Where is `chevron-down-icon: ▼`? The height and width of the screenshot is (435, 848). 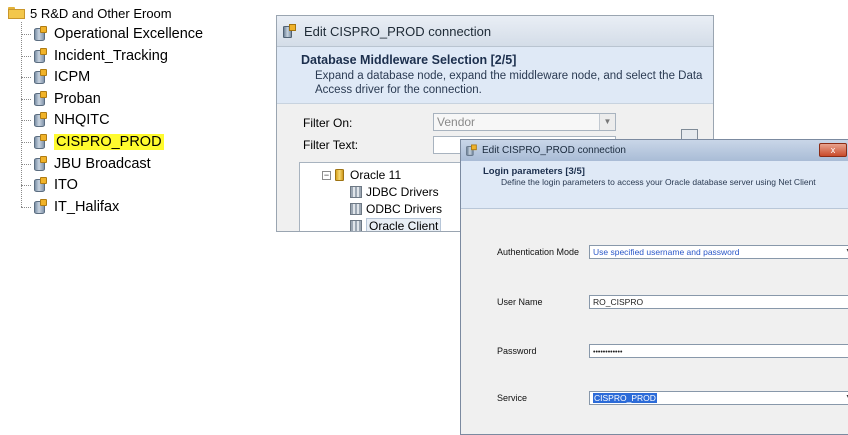
chevron-down-icon: ▼ is located at coordinates (607, 122).